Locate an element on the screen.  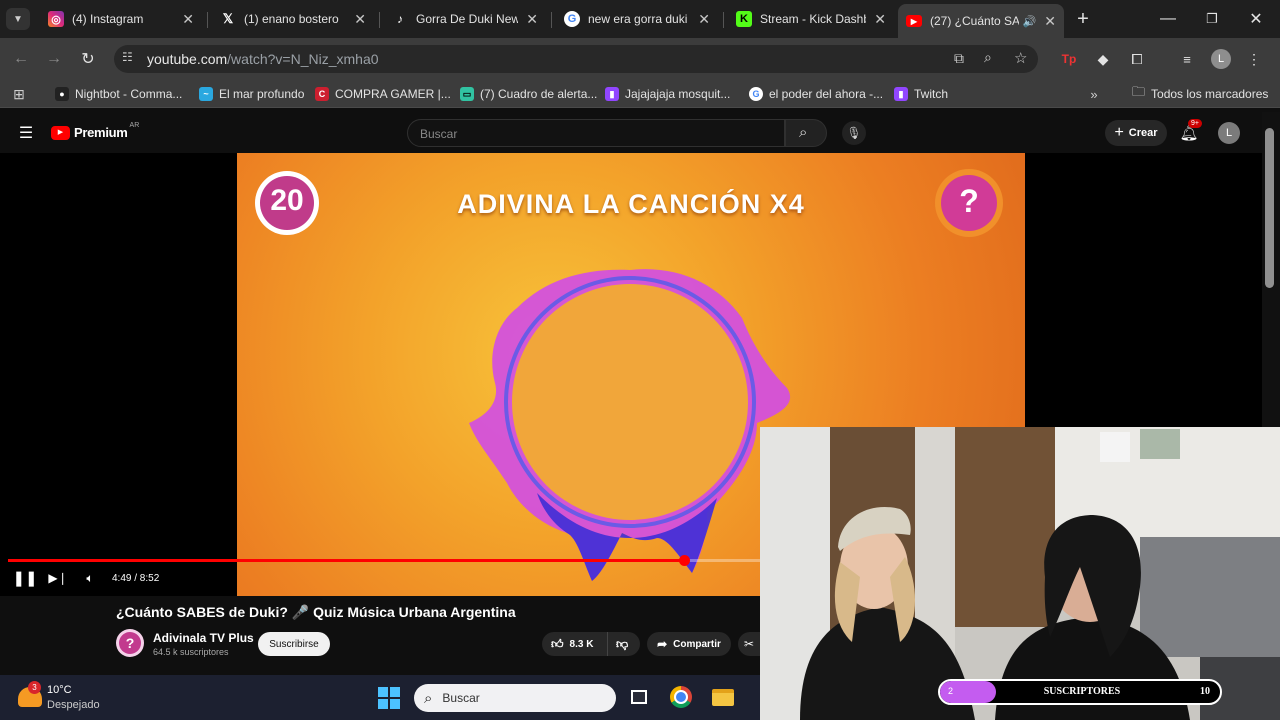
like-count: 8.3 K is located at coordinates (581, 644).